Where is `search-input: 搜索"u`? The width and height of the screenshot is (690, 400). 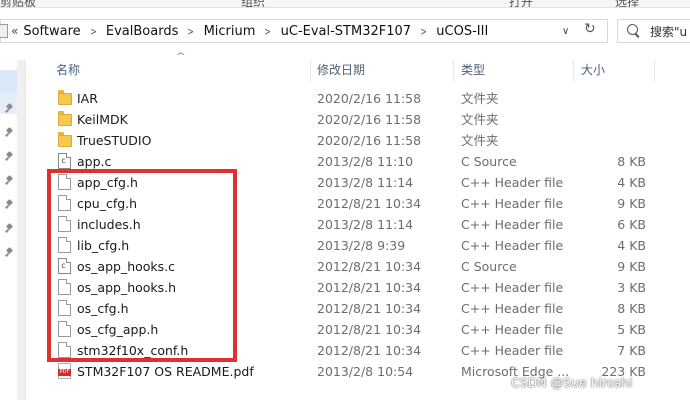 search-input: 搜索"u is located at coordinates (653, 31).